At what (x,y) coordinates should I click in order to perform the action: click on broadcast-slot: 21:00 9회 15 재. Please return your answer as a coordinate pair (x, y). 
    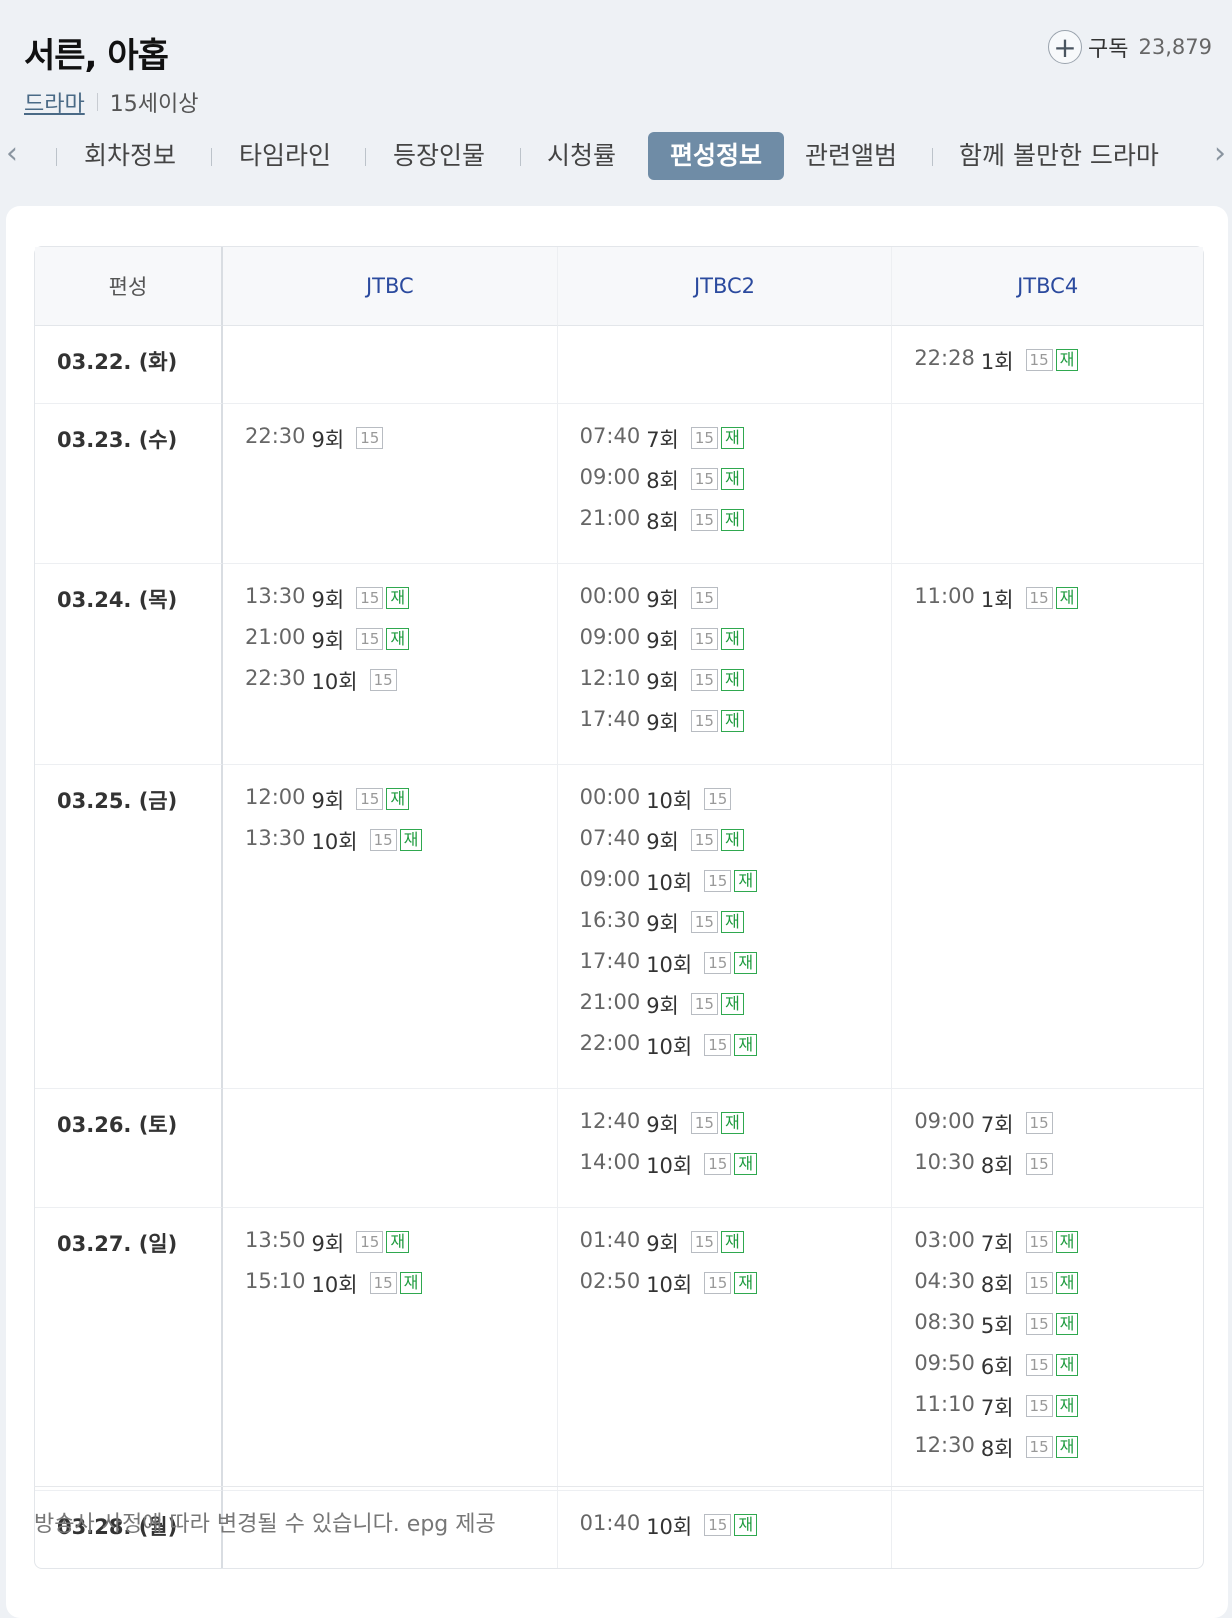
    Looking at the image, I should click on (401, 645).